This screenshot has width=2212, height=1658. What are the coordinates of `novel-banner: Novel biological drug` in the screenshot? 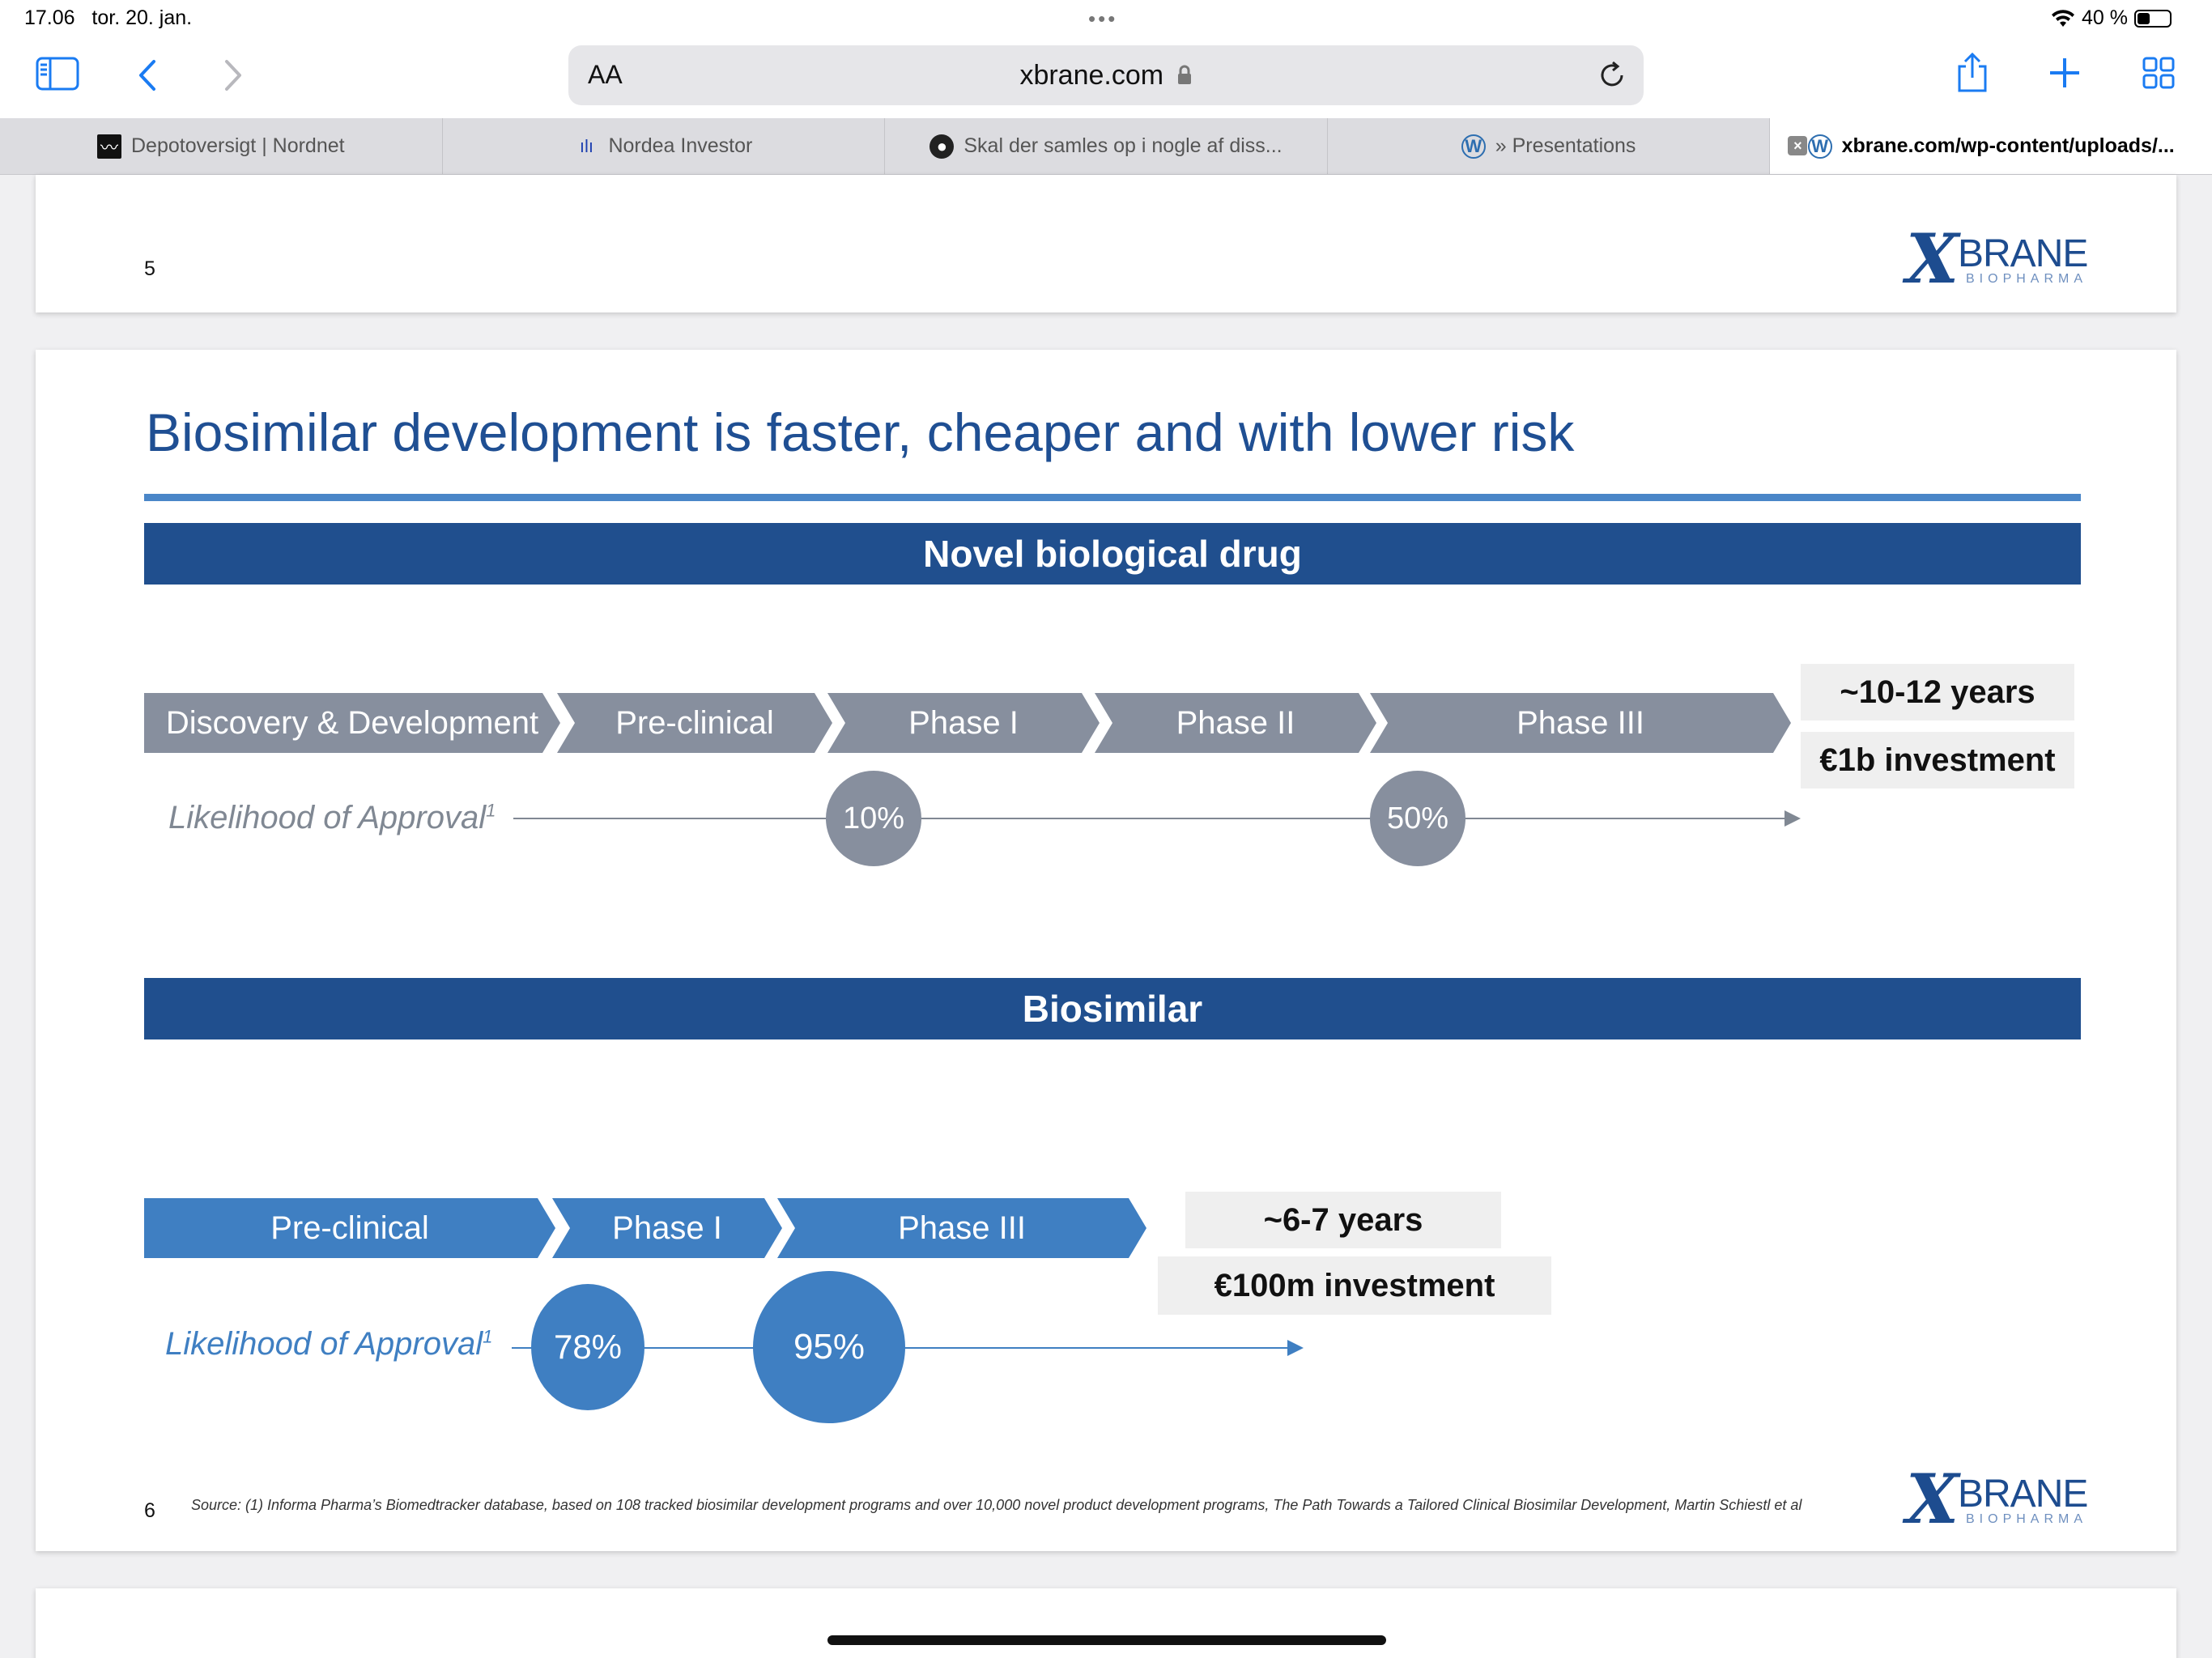 It's located at (1112, 554).